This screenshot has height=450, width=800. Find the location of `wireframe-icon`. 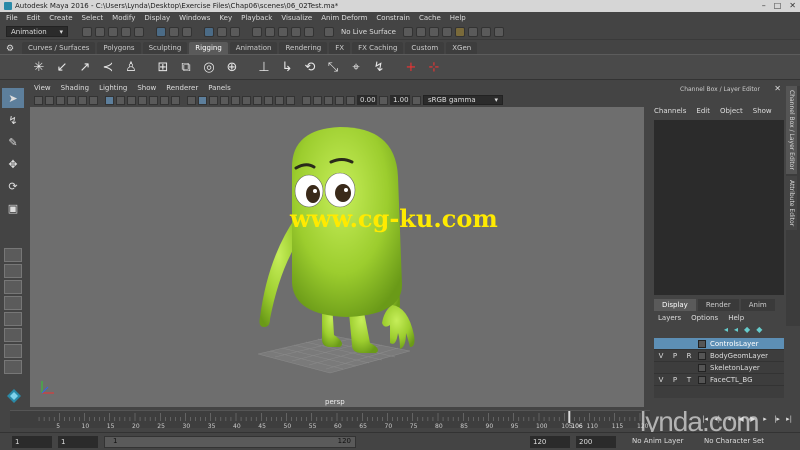

wireframe-icon is located at coordinates (191, 100).